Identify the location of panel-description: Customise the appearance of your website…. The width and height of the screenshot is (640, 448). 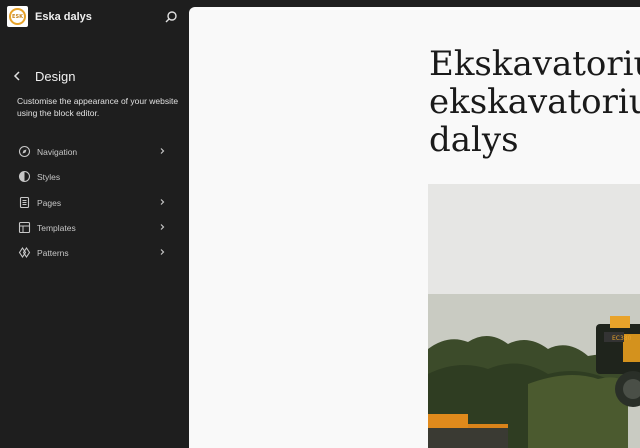
(98, 107).